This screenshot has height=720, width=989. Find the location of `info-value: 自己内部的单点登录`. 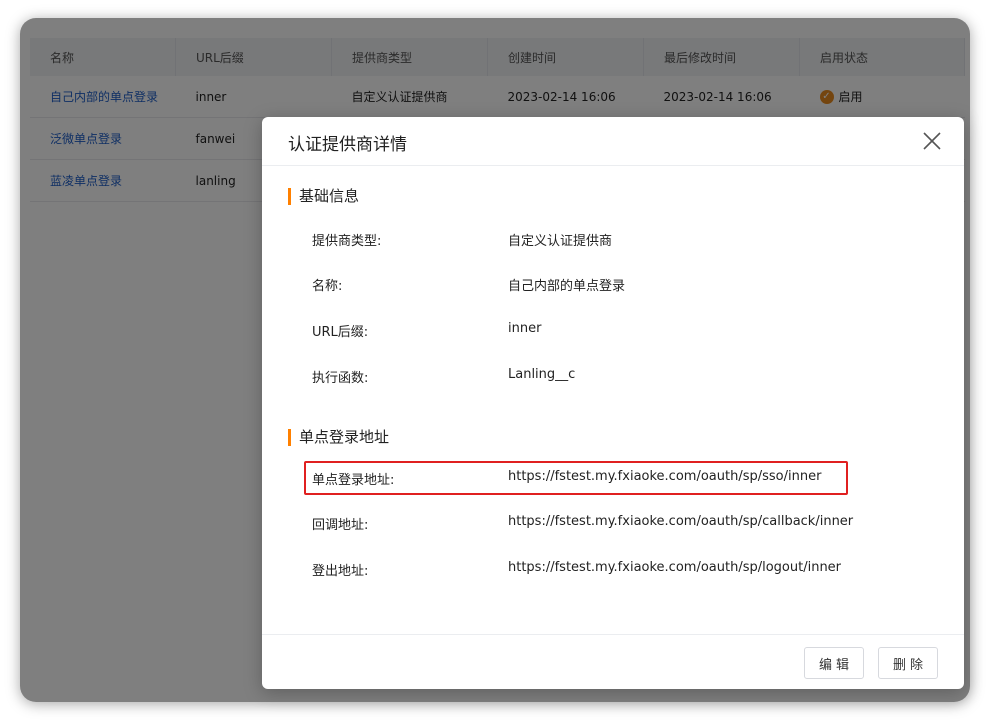

info-value: 自己内部的单点登录 is located at coordinates (567, 286).